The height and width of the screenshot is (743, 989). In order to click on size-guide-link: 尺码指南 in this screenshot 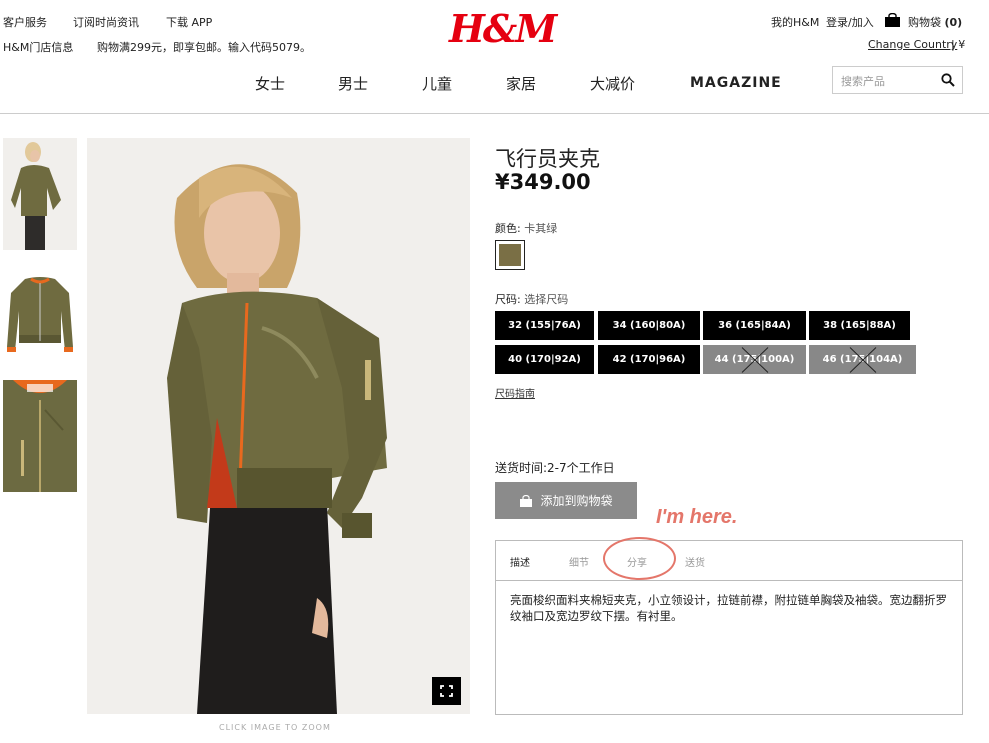, I will do `click(515, 392)`.